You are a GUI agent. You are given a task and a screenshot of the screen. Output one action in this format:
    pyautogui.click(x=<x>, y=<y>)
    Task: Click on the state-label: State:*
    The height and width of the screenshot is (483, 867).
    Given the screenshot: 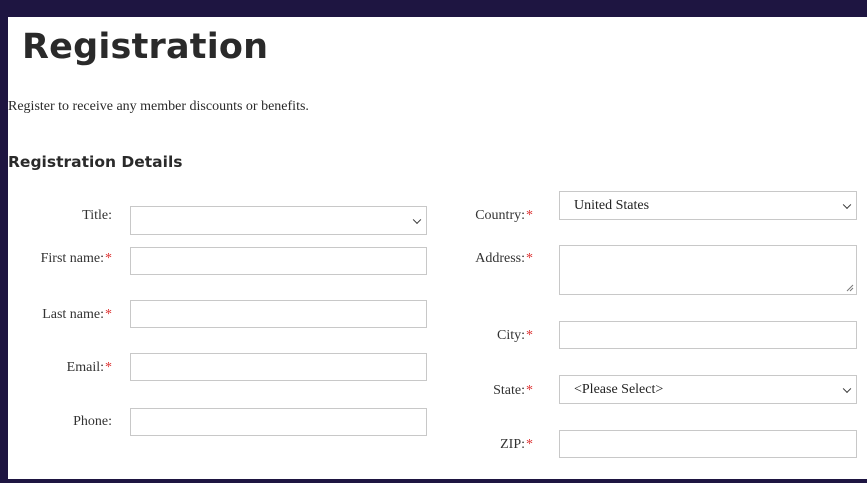 What is the action you would take?
    pyautogui.click(x=513, y=391)
    